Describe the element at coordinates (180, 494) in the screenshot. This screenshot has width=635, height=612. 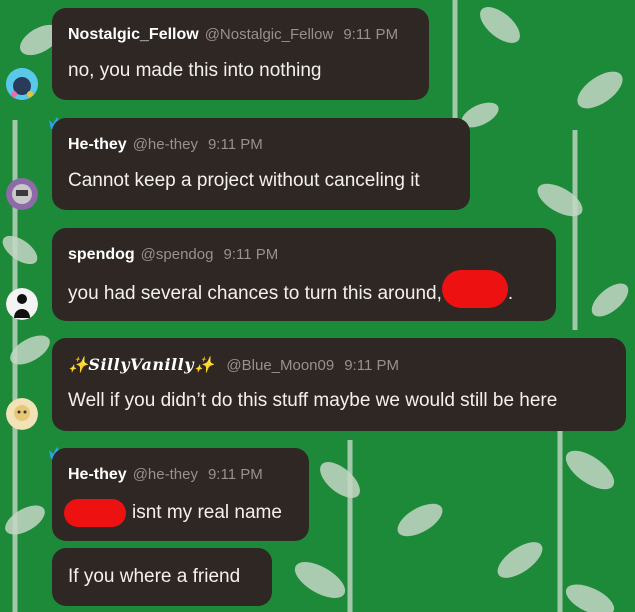
I see `message-bubble: He-they @he-they 9:11 PM isnt my real name` at that location.